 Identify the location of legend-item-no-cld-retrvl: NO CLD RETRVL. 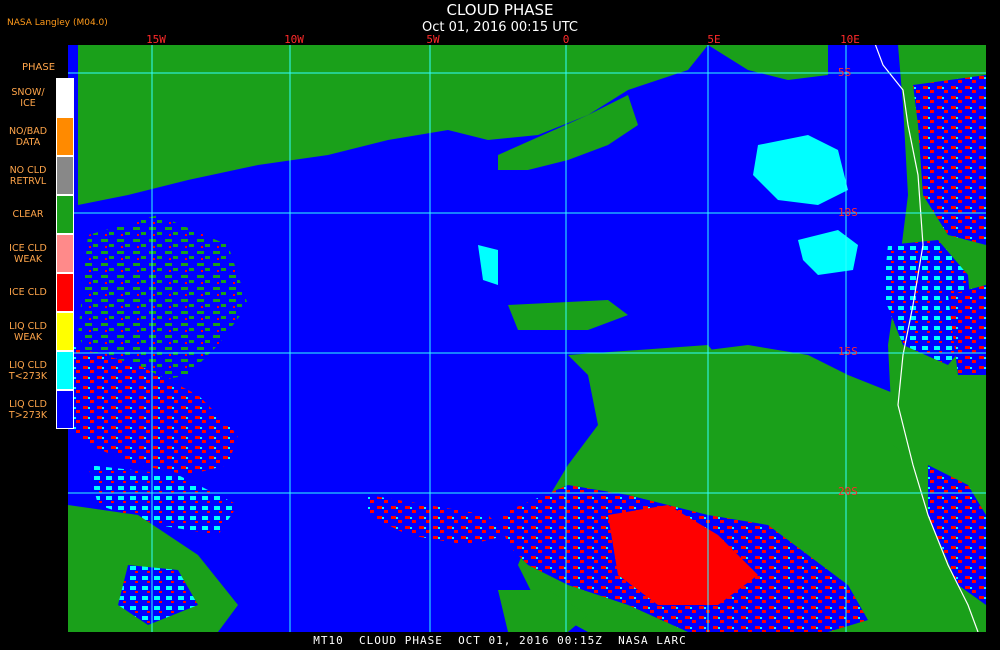
(39, 175).